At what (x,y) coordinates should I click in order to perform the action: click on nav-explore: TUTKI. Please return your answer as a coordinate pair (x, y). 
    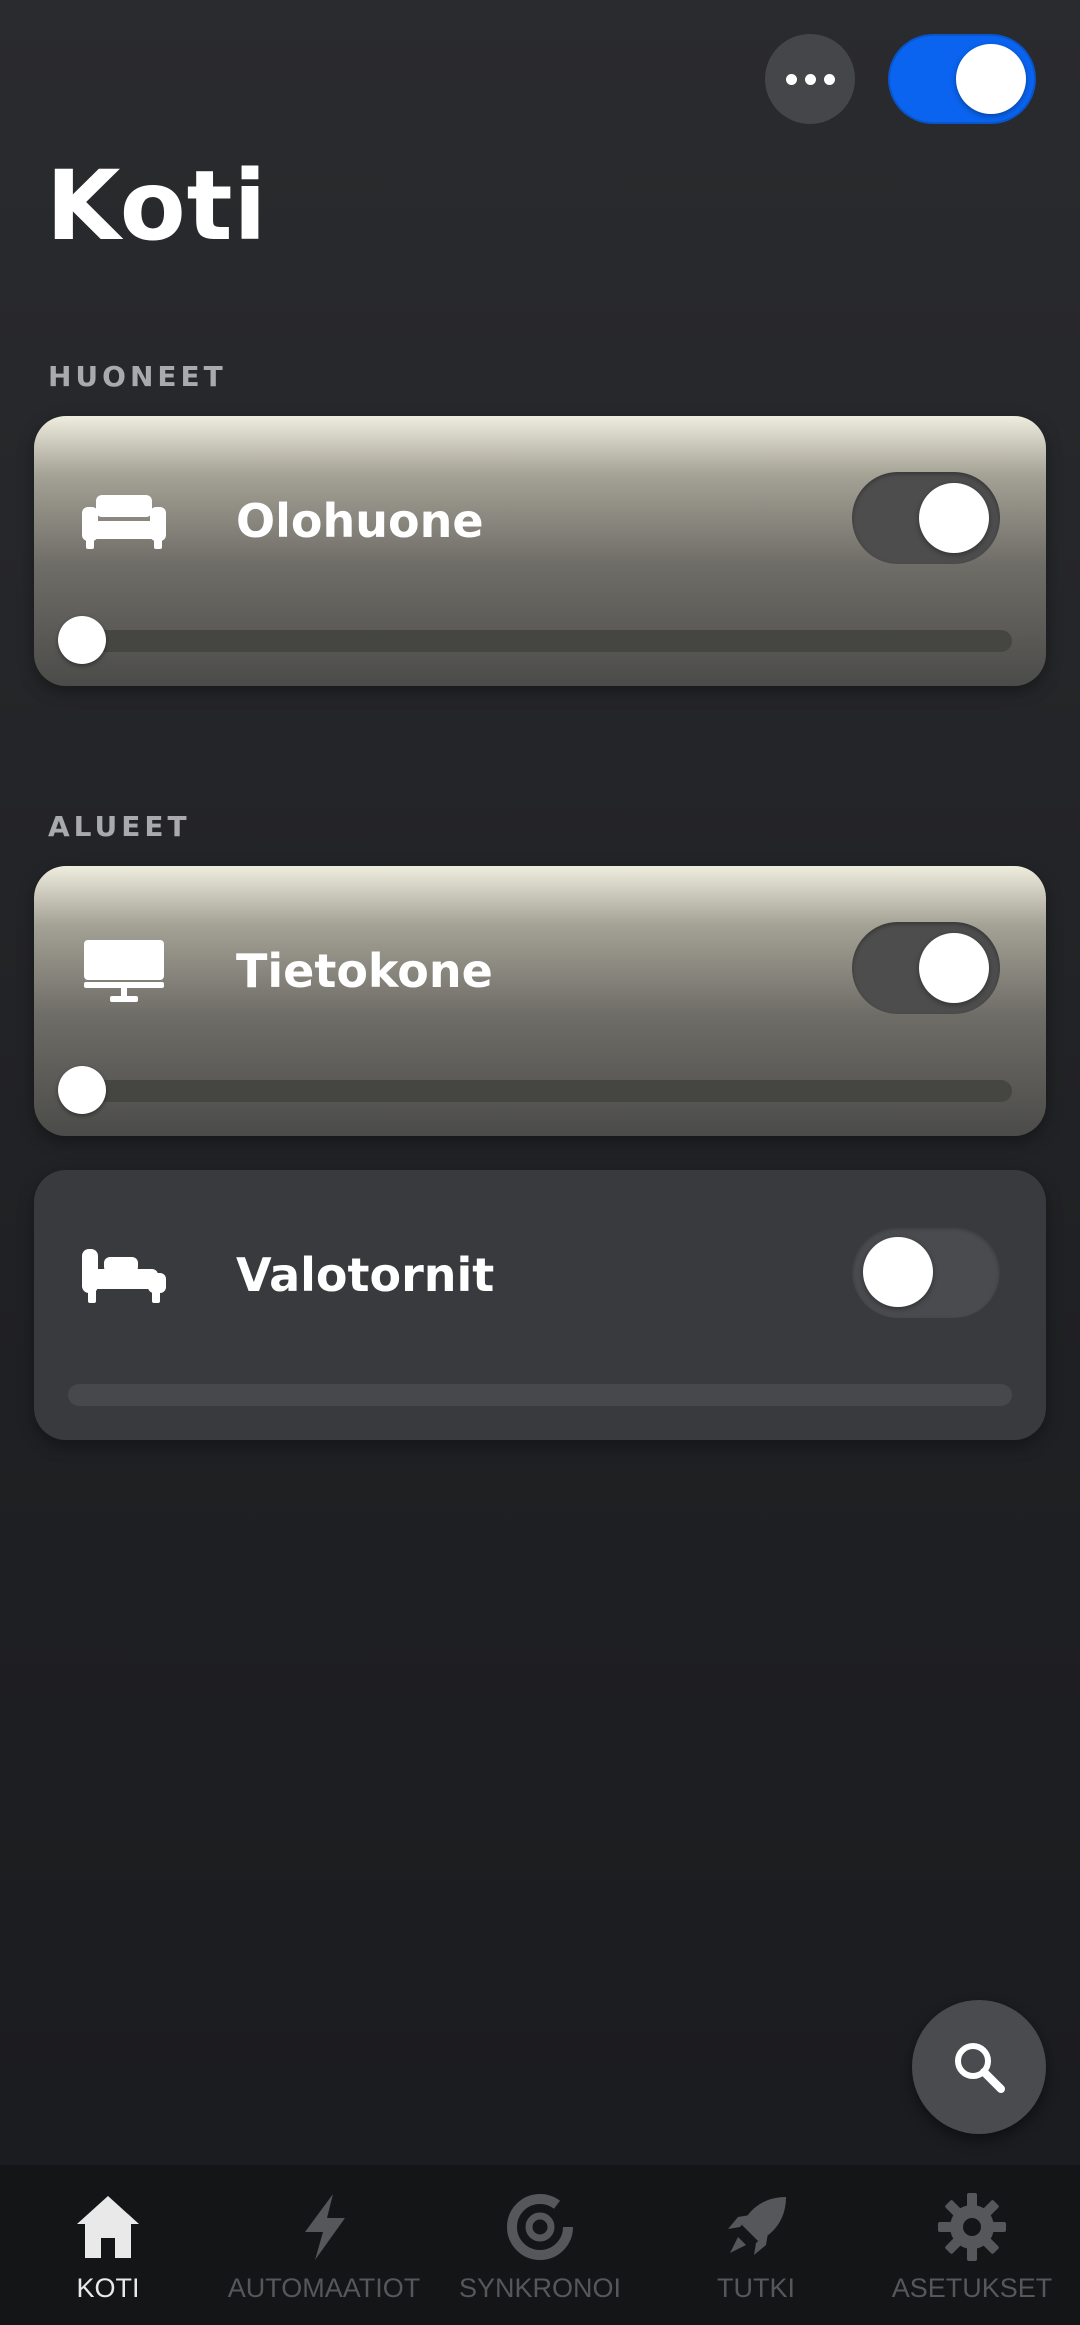
    Looking at the image, I should click on (756, 2245).